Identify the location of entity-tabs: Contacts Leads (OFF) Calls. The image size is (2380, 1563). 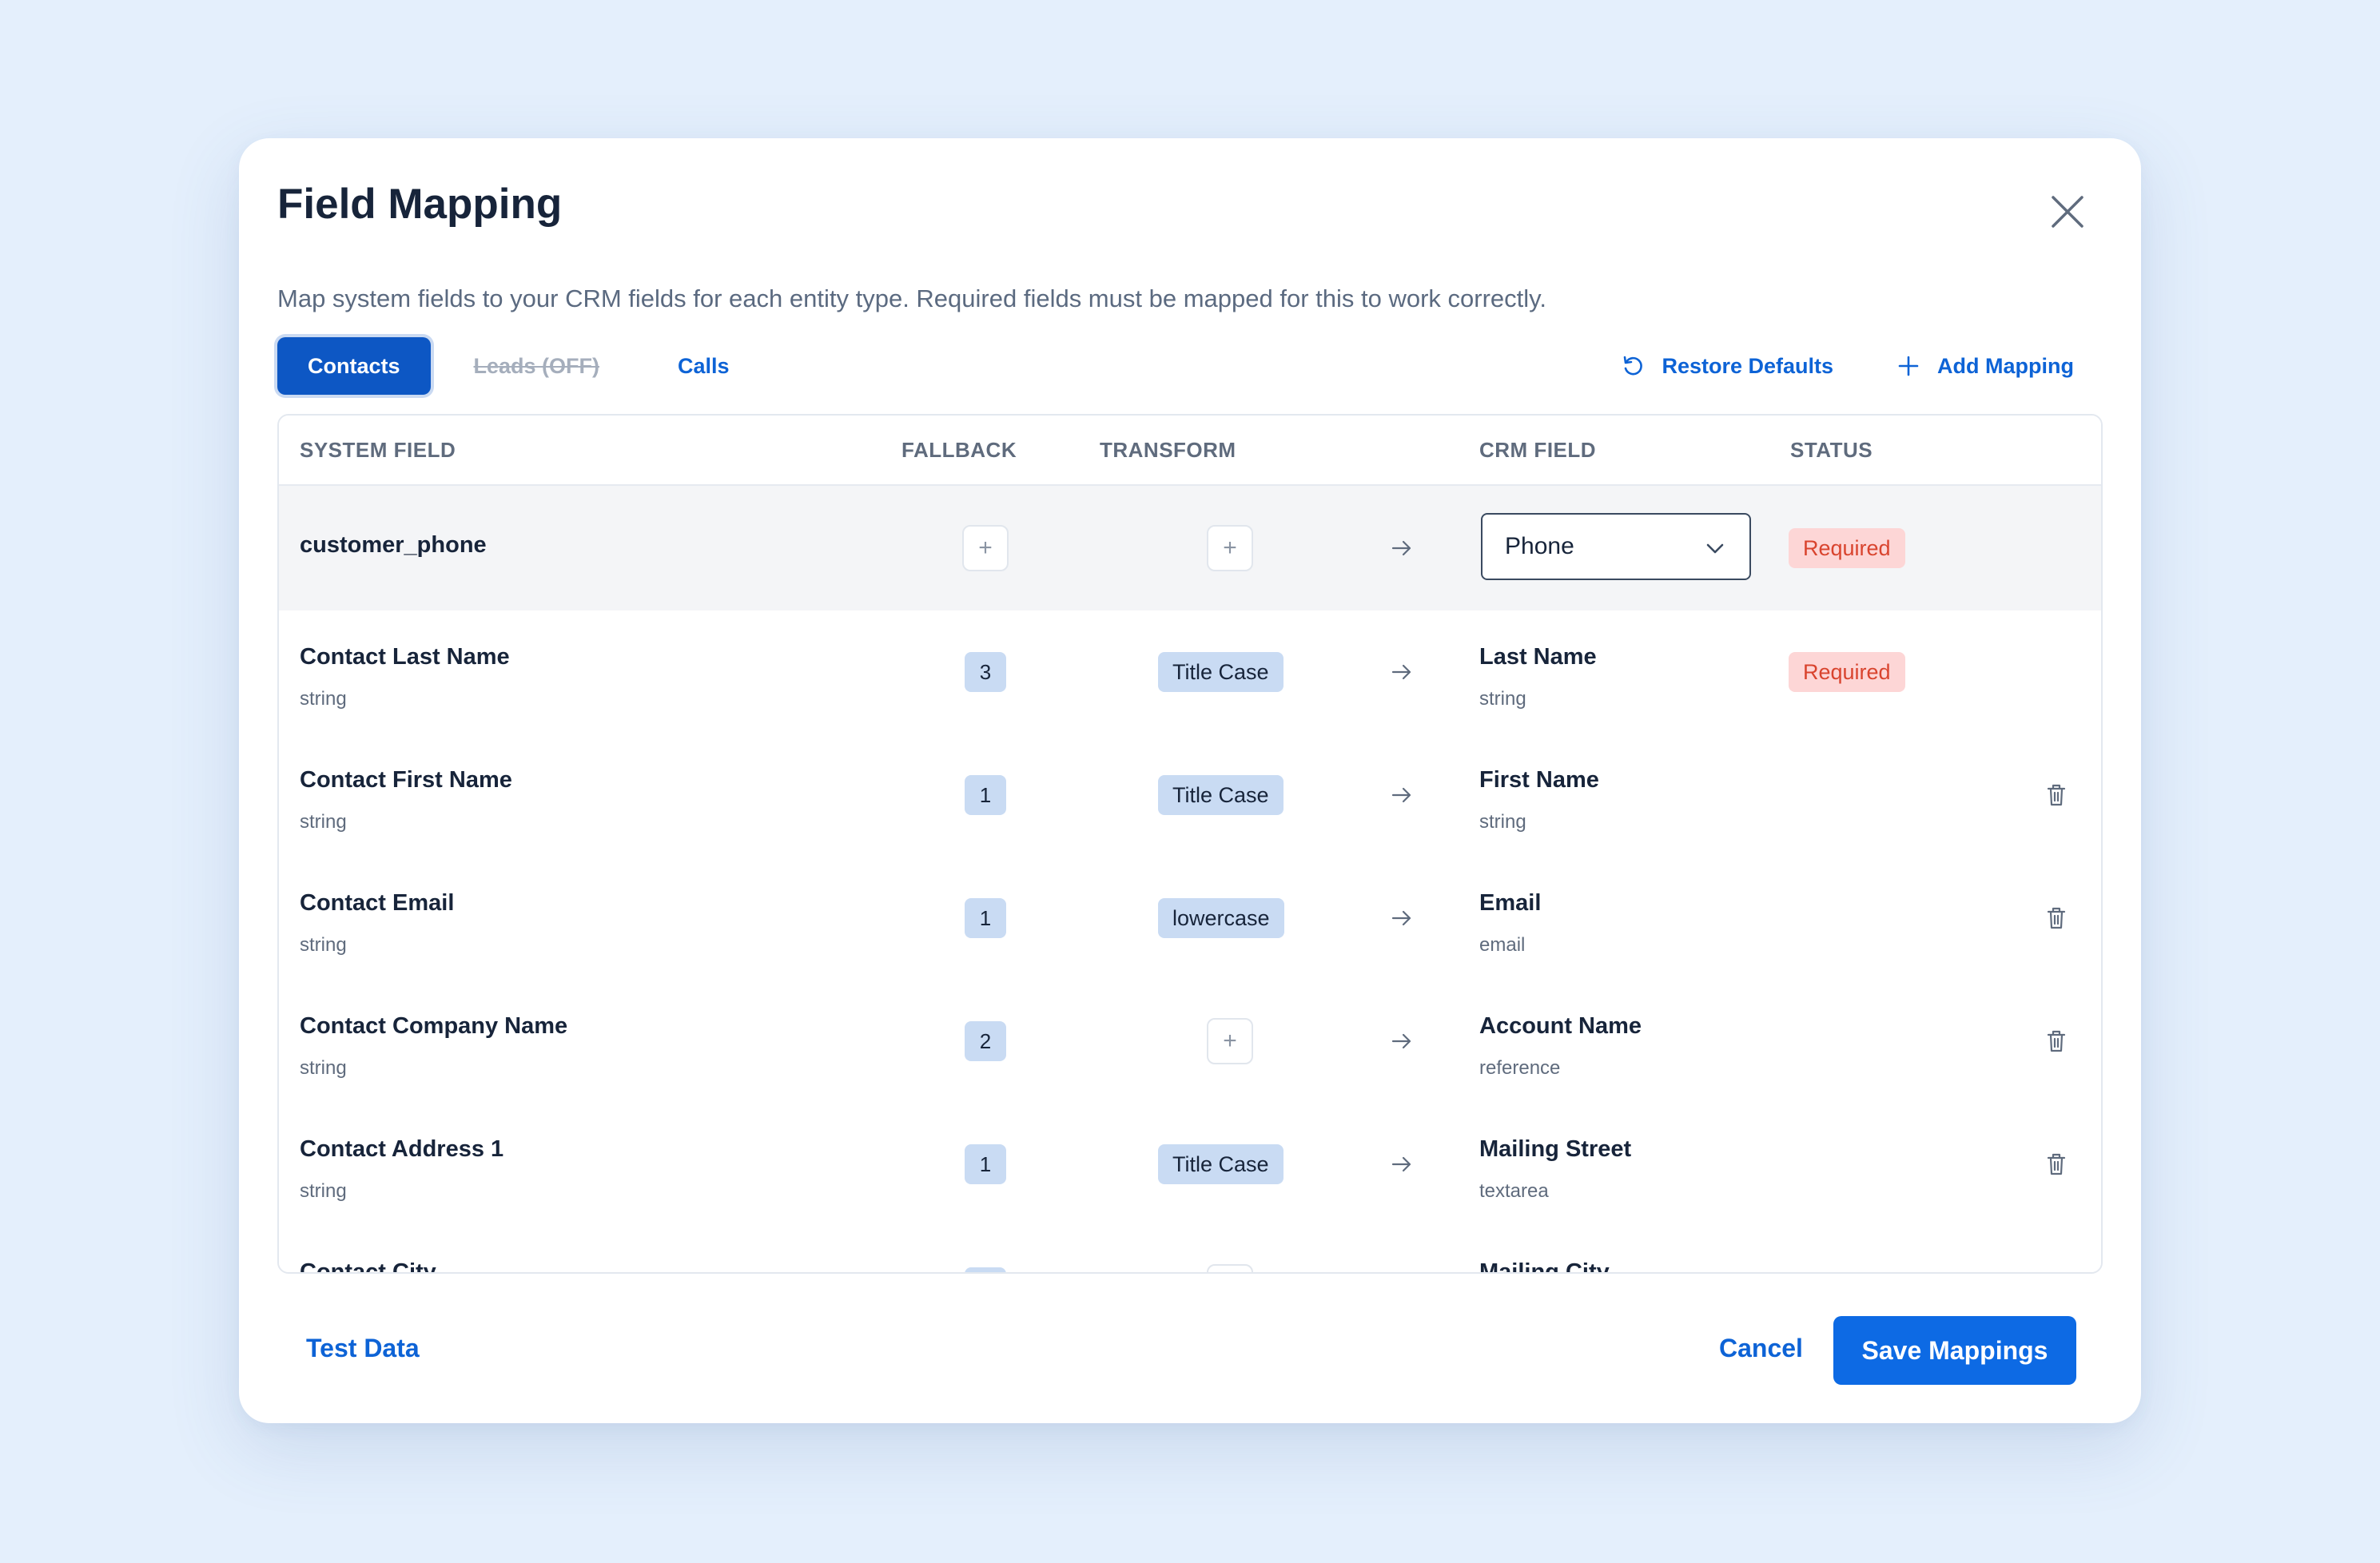
(518, 366).